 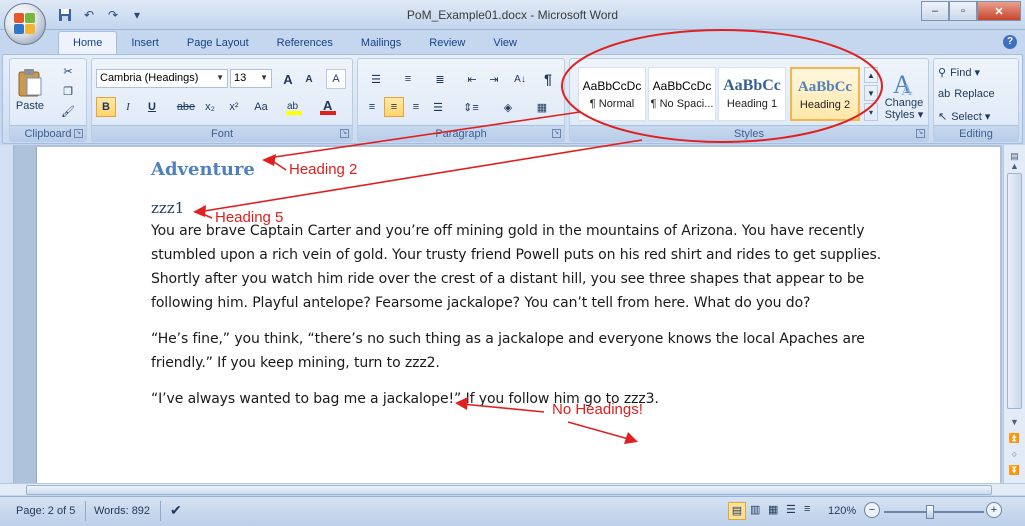 What do you see at coordinates (612, 94) in the screenshot?
I see `style-normal: AaBbCcDc ¶ Normal` at bounding box center [612, 94].